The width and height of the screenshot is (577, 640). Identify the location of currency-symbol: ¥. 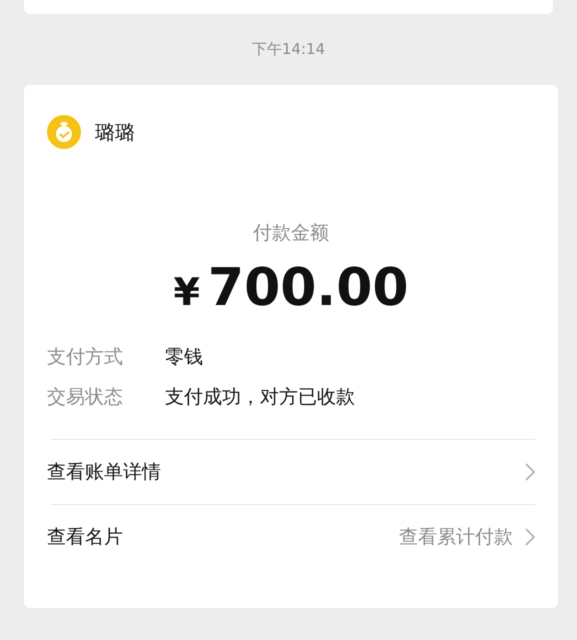
(186, 292).